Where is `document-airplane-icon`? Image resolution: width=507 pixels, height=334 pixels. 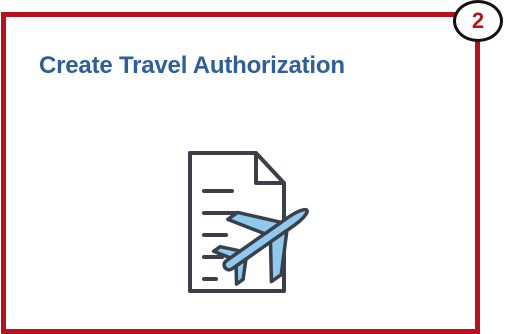
document-airplane-icon is located at coordinates (242, 224).